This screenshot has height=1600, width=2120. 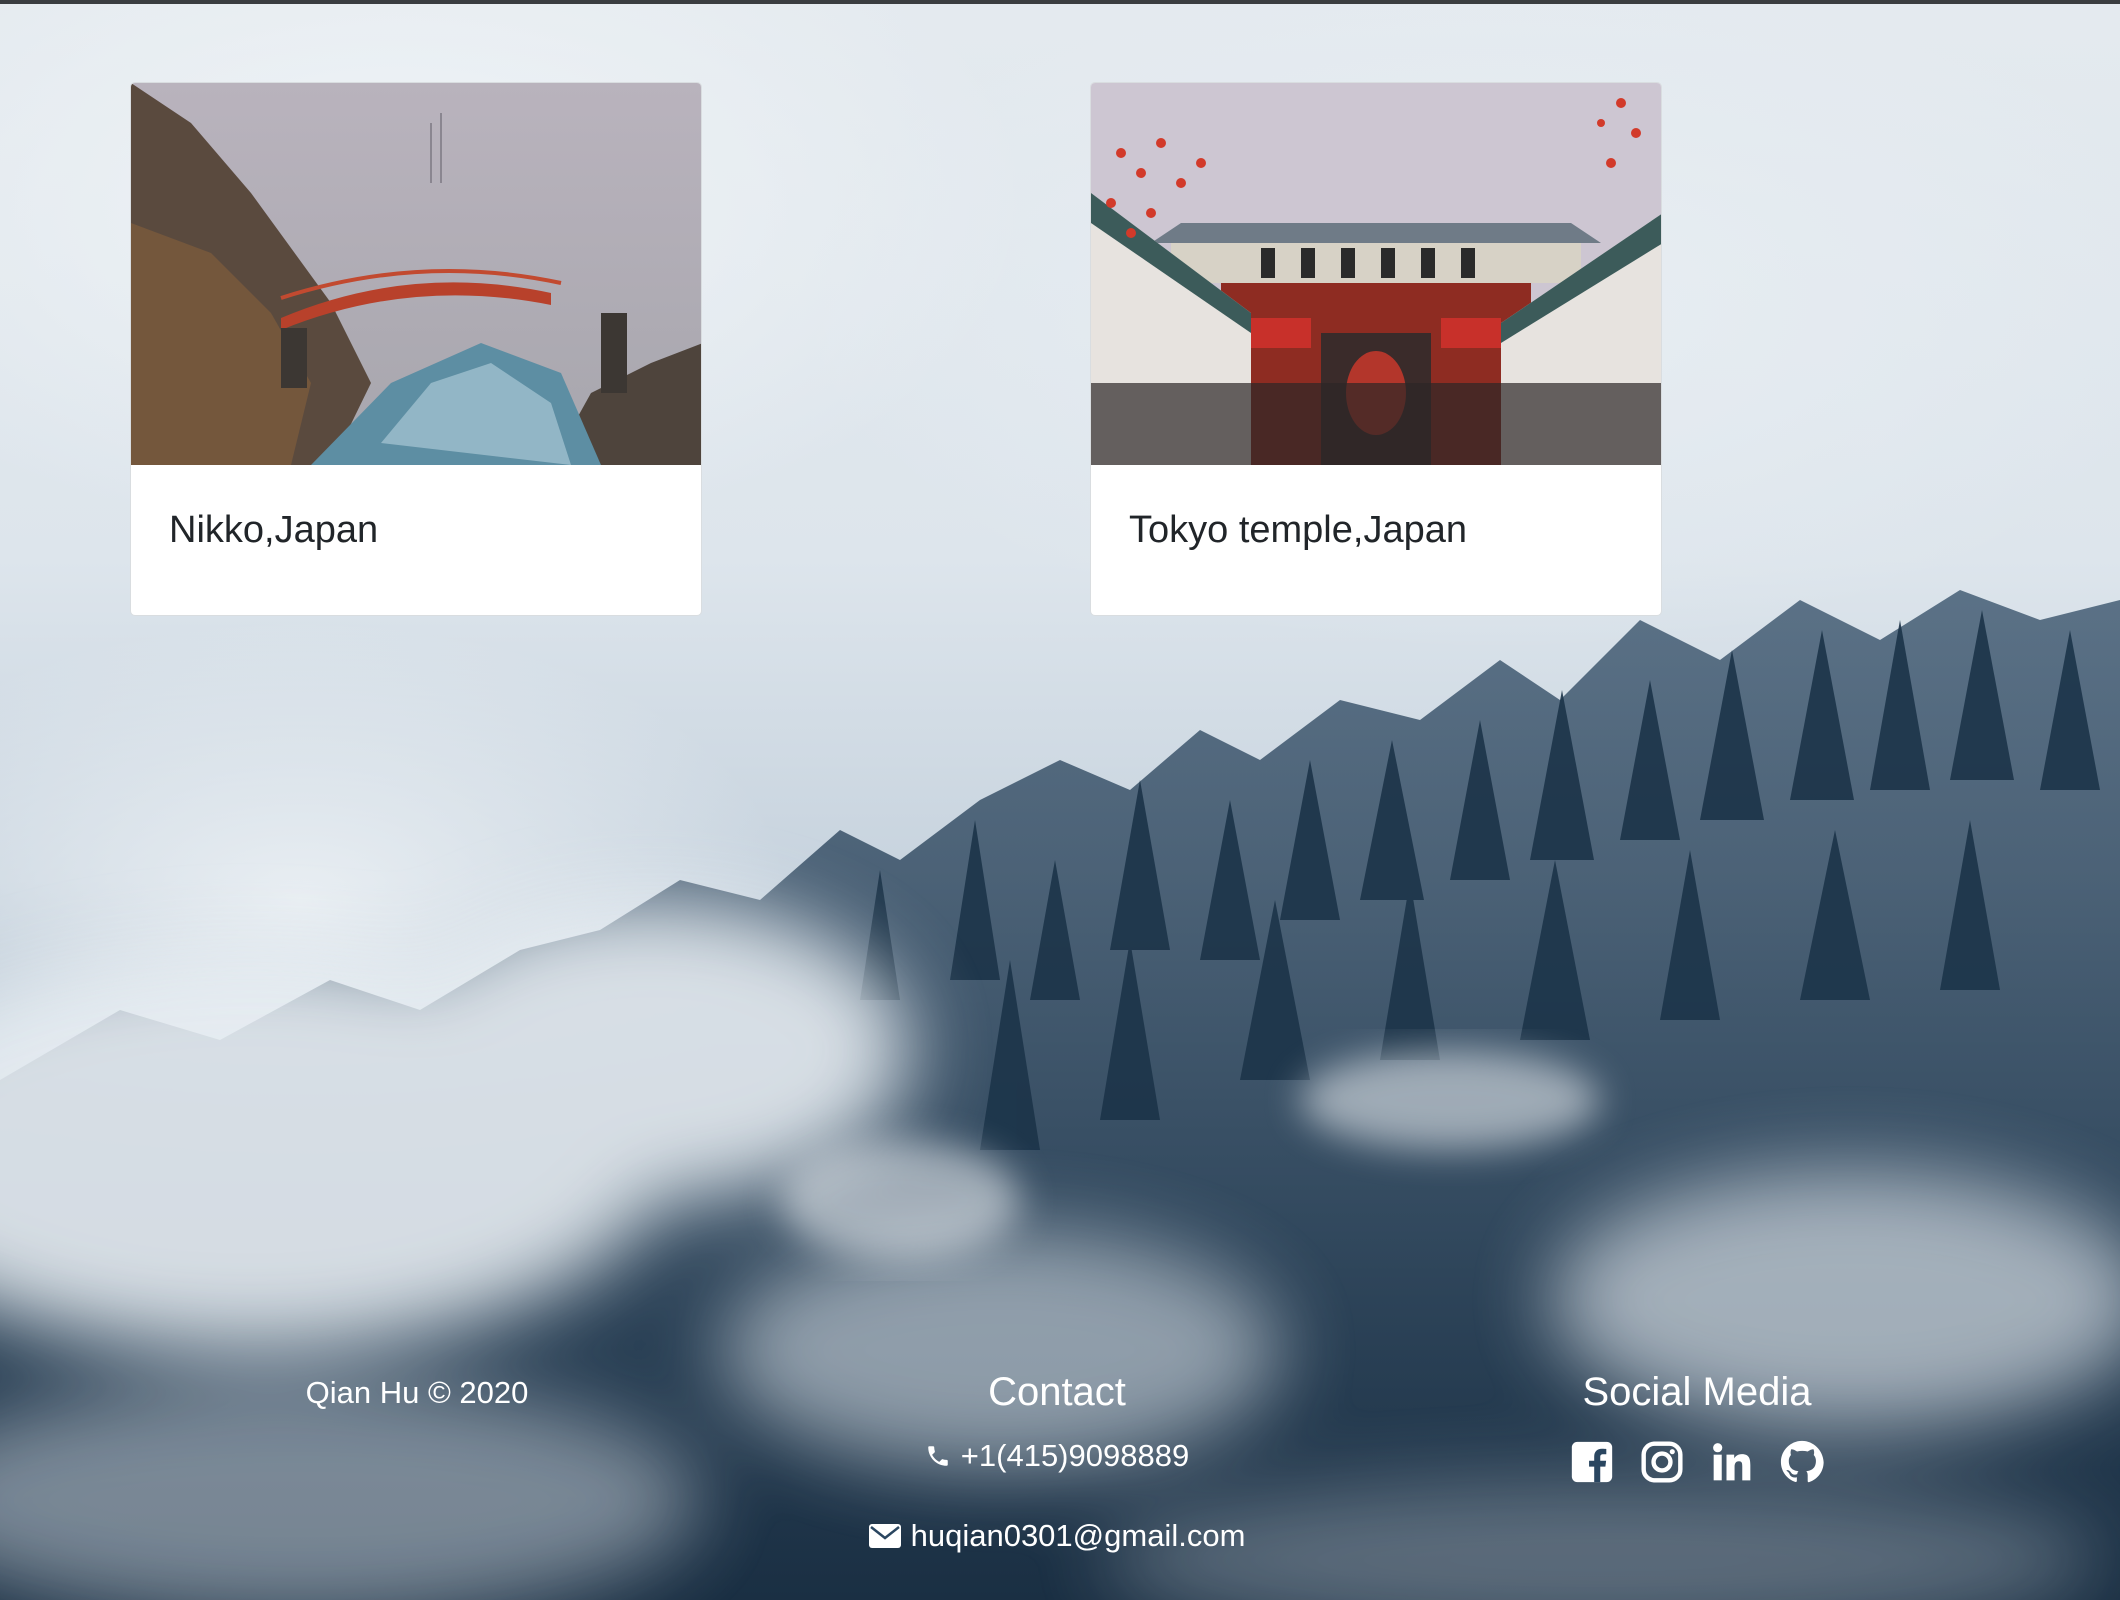 What do you see at coordinates (1697, 1462) in the screenshot?
I see `social-icons-row` at bounding box center [1697, 1462].